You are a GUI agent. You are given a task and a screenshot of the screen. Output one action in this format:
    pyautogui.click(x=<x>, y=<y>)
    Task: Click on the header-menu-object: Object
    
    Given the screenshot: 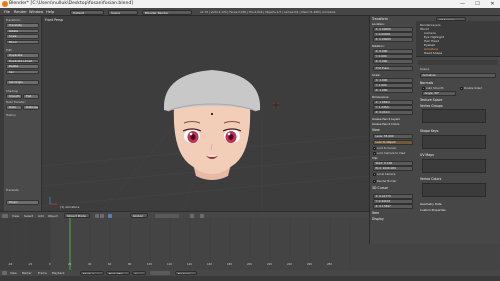 What is the action you would take?
    pyautogui.click(x=53, y=216)
    